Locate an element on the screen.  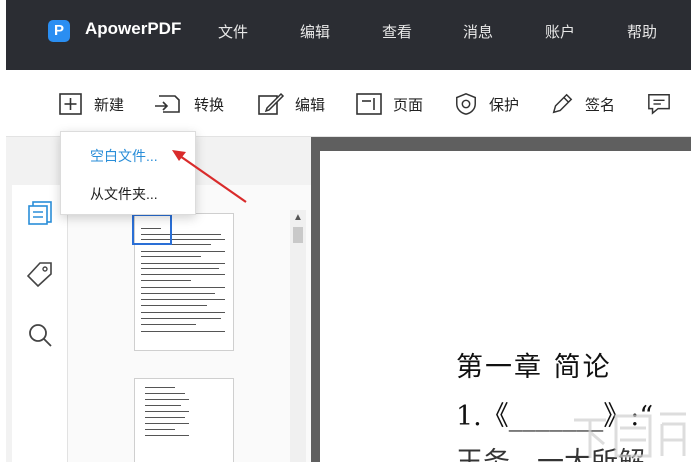
thumbnail-scrollbar: ▲ is located at coordinates (298, 336).